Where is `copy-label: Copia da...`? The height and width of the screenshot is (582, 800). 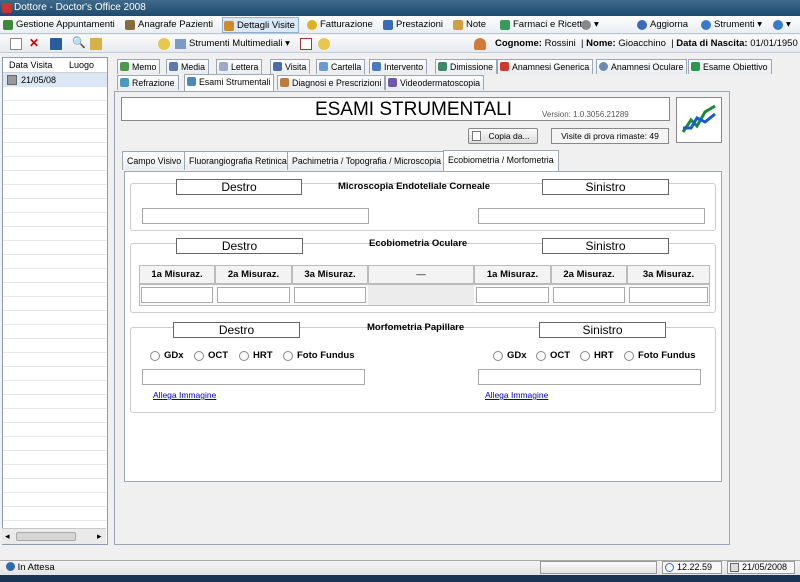
copy-label: Copia da... is located at coordinates (509, 136).